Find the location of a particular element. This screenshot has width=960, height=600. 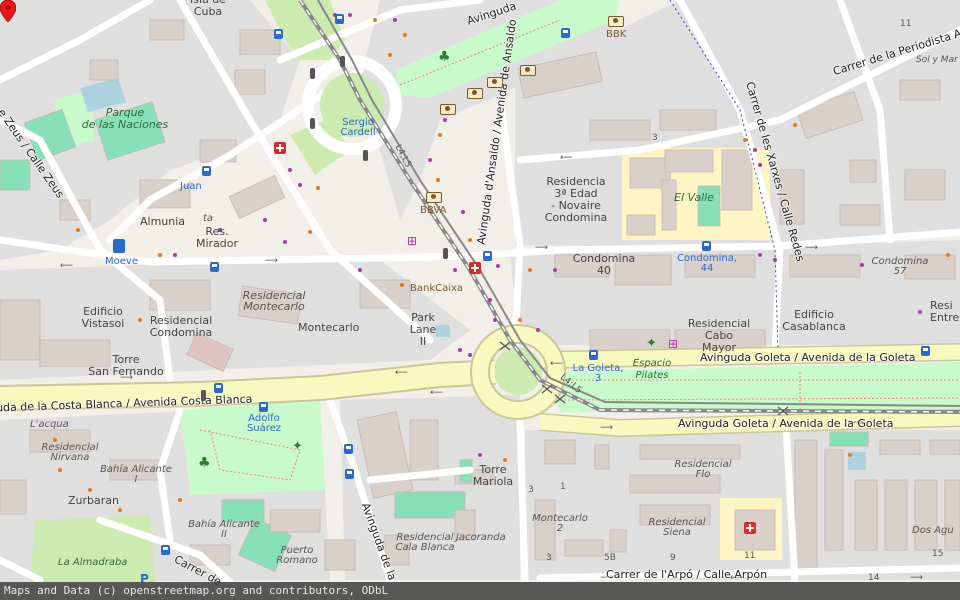

label-res-mirador: Res. Mirador is located at coordinates (217, 237).